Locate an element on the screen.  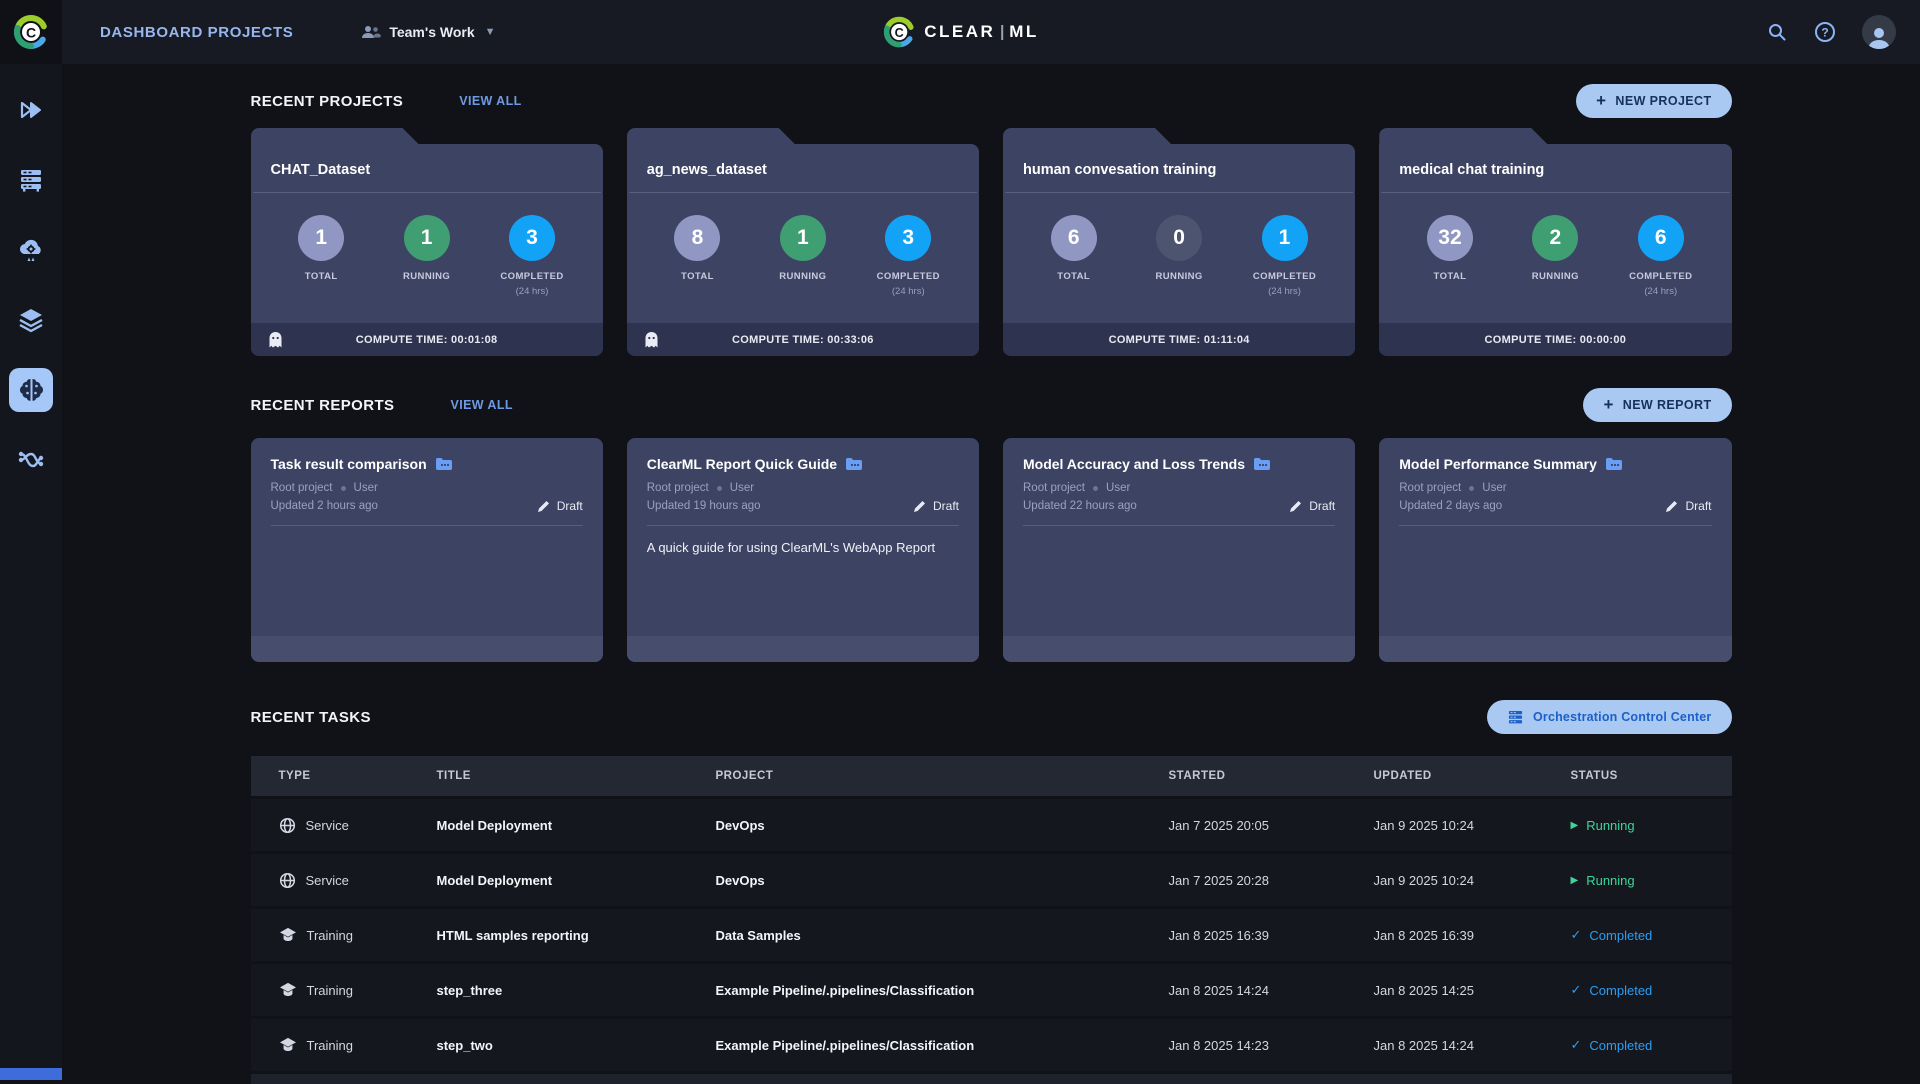
help-icon: ? is located at coordinates (1825, 32).